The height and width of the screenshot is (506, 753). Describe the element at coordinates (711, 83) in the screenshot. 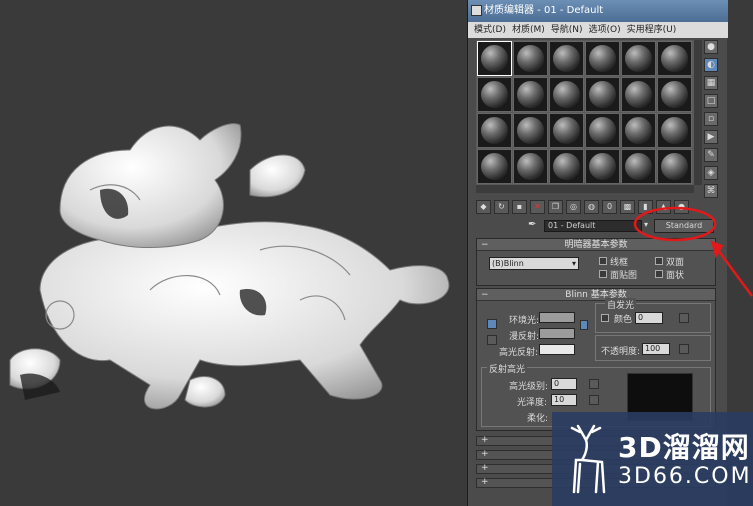

I see `background-icon: ▦` at that location.